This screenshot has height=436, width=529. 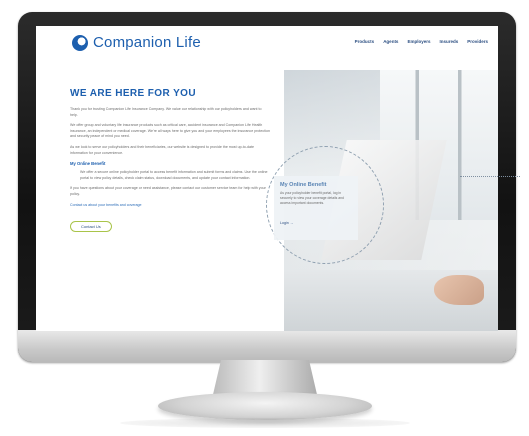 I want to click on card-title: My Online Benefit, so click(x=303, y=185).